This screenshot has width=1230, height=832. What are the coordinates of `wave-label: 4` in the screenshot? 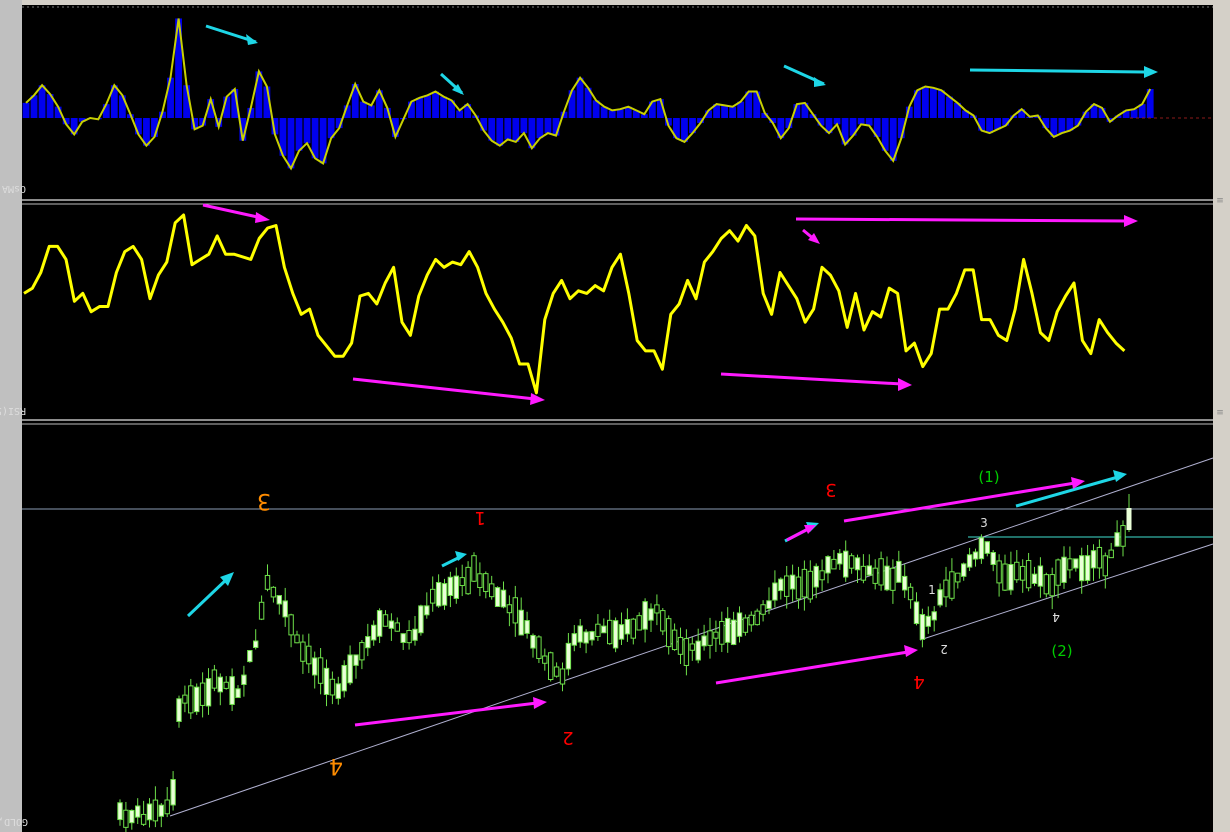 It's located at (1056, 617).